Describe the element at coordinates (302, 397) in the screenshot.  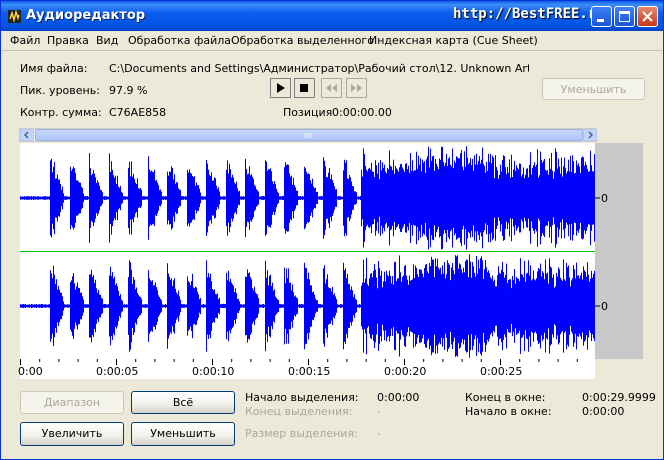
I see `selection-start-label: Начало выделения:` at that location.